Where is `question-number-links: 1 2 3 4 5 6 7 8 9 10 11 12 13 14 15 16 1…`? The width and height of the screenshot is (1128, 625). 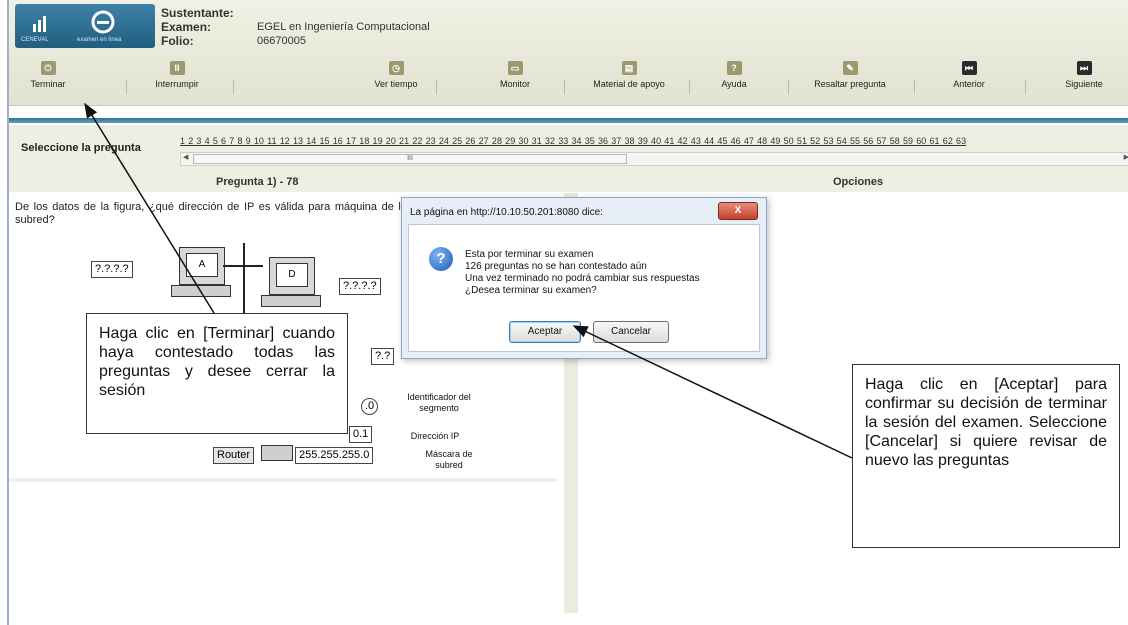
question-number-links: 1 2 3 4 5 6 7 8 9 10 11 12 13 14 15 16 1… is located at coordinates (573, 141).